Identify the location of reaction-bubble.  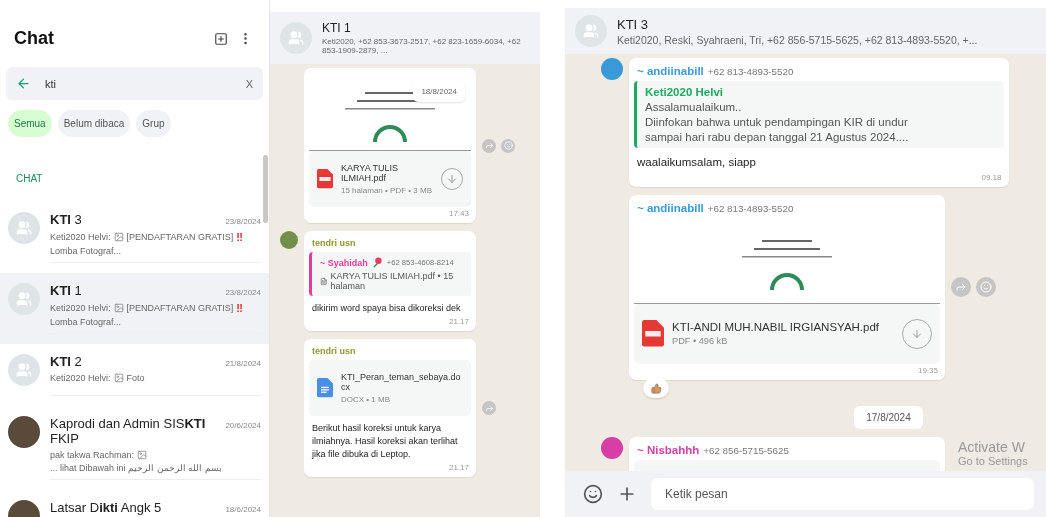
(656, 388).